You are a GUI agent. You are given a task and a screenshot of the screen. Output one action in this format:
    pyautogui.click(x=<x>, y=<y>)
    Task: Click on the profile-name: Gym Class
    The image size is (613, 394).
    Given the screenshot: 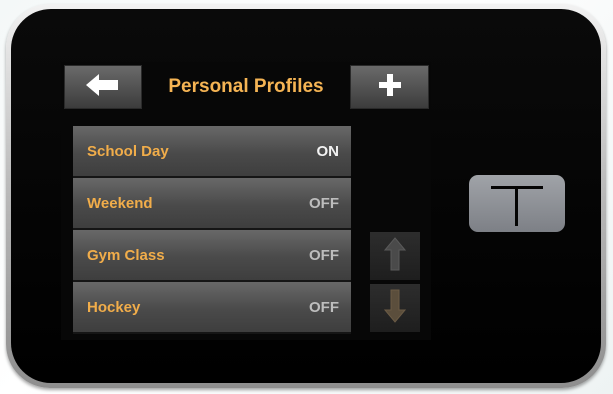 What is the action you would take?
    pyautogui.click(x=126, y=255)
    